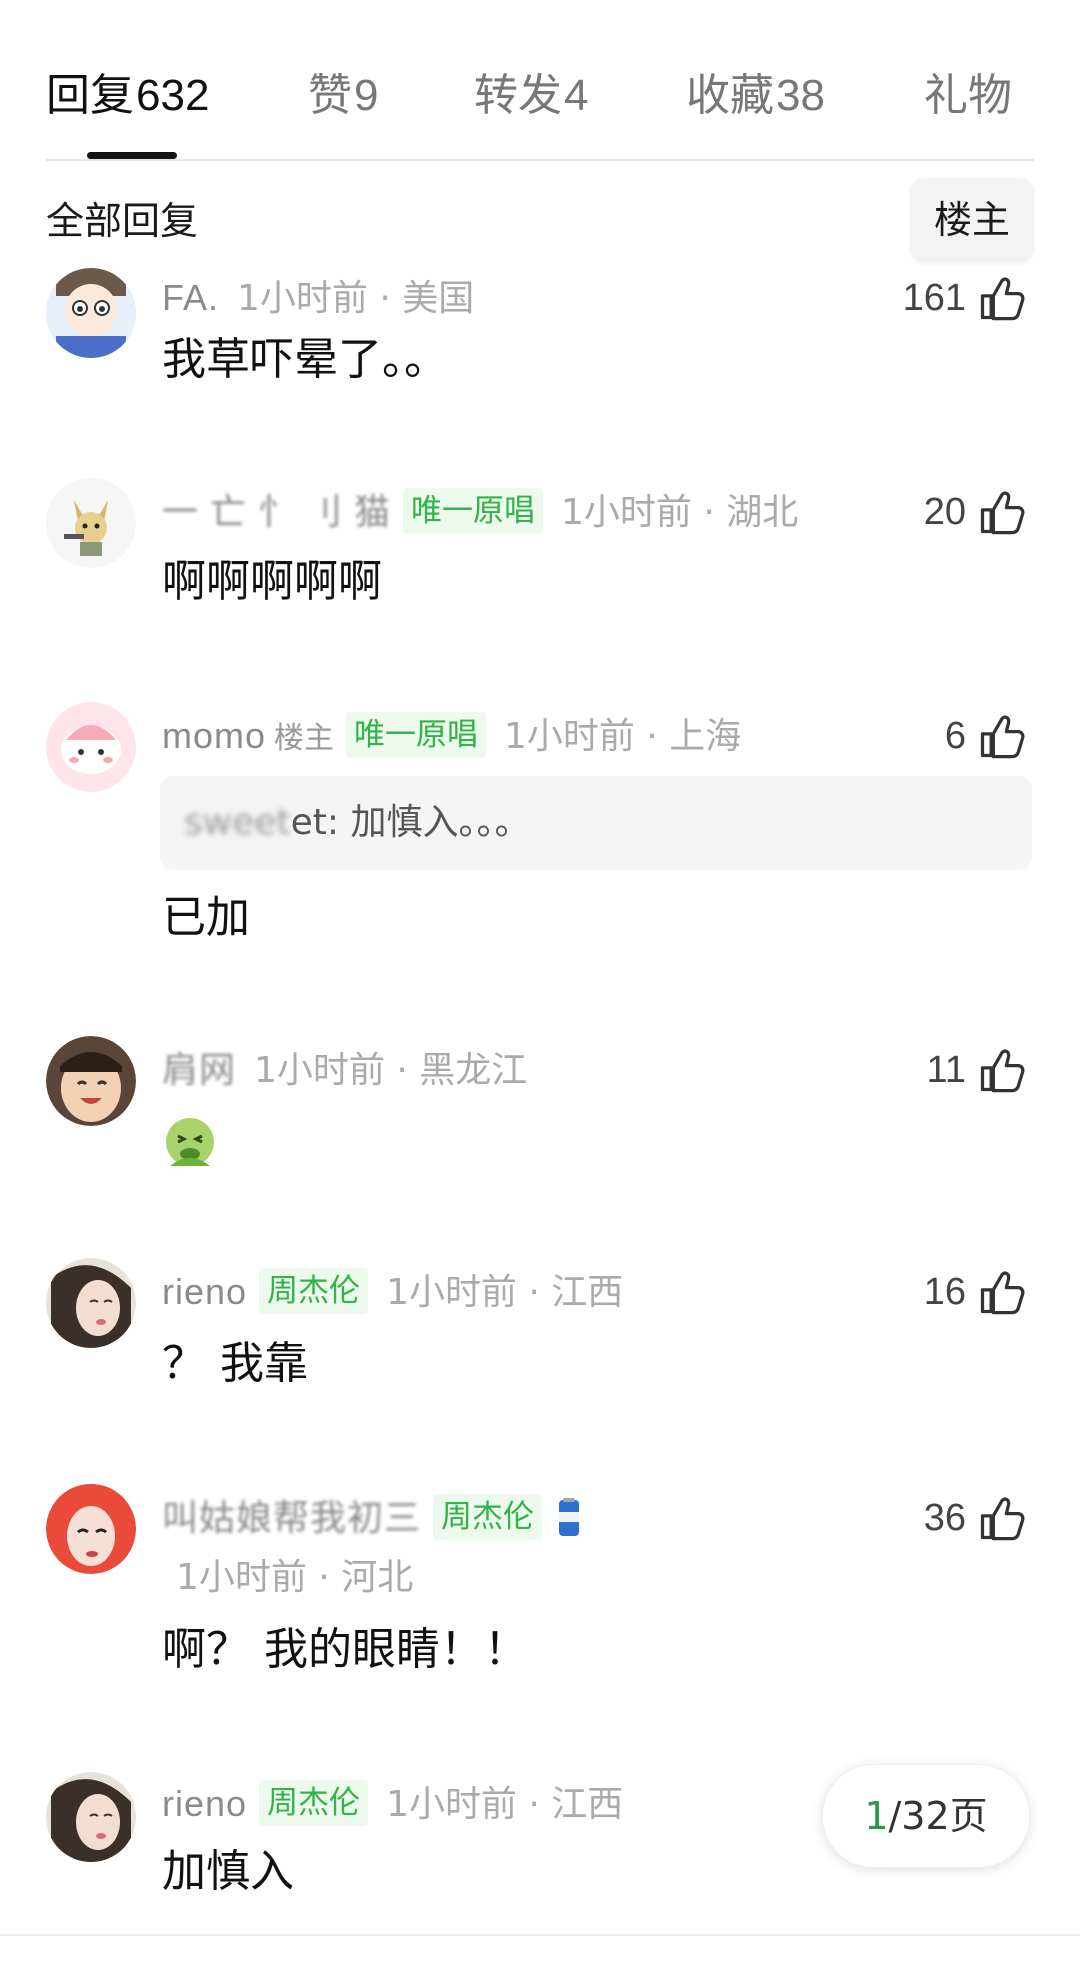 This screenshot has width=1080, height=1964. I want to click on tab-replies: 回复632, so click(127, 96).